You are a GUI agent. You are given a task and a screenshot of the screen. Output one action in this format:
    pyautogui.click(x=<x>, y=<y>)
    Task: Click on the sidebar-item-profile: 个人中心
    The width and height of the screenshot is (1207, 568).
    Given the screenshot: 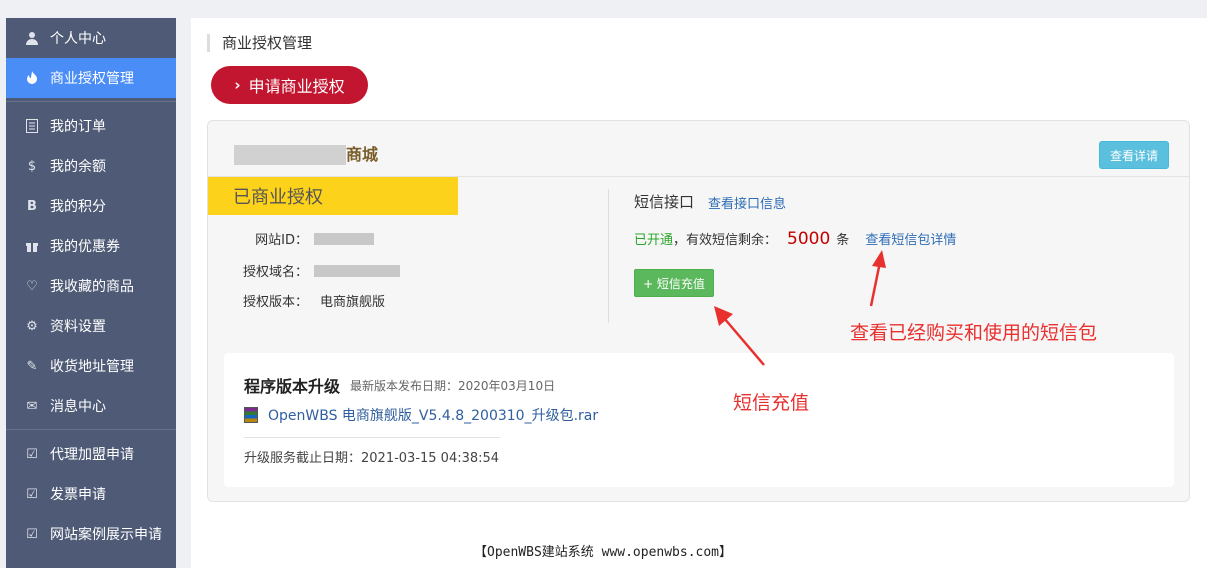 What is the action you would take?
    pyautogui.click(x=91, y=38)
    